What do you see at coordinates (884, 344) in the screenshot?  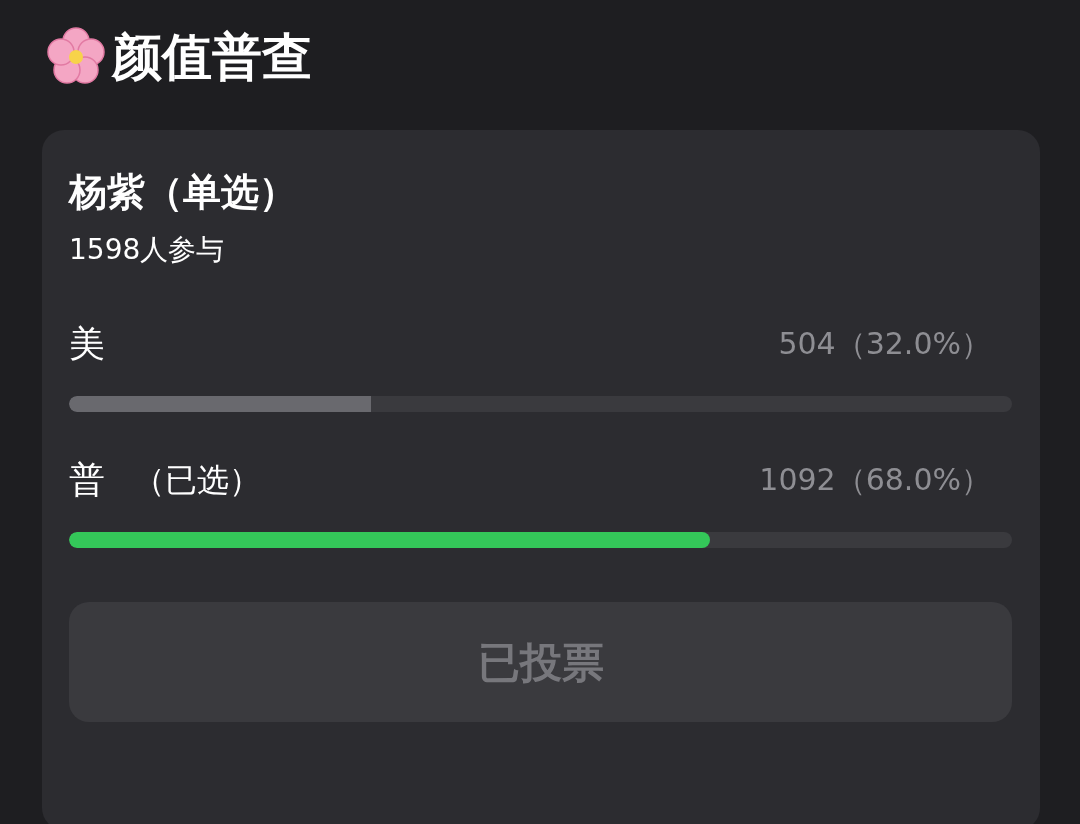 I see `vote-result: 504（32.0%）` at bounding box center [884, 344].